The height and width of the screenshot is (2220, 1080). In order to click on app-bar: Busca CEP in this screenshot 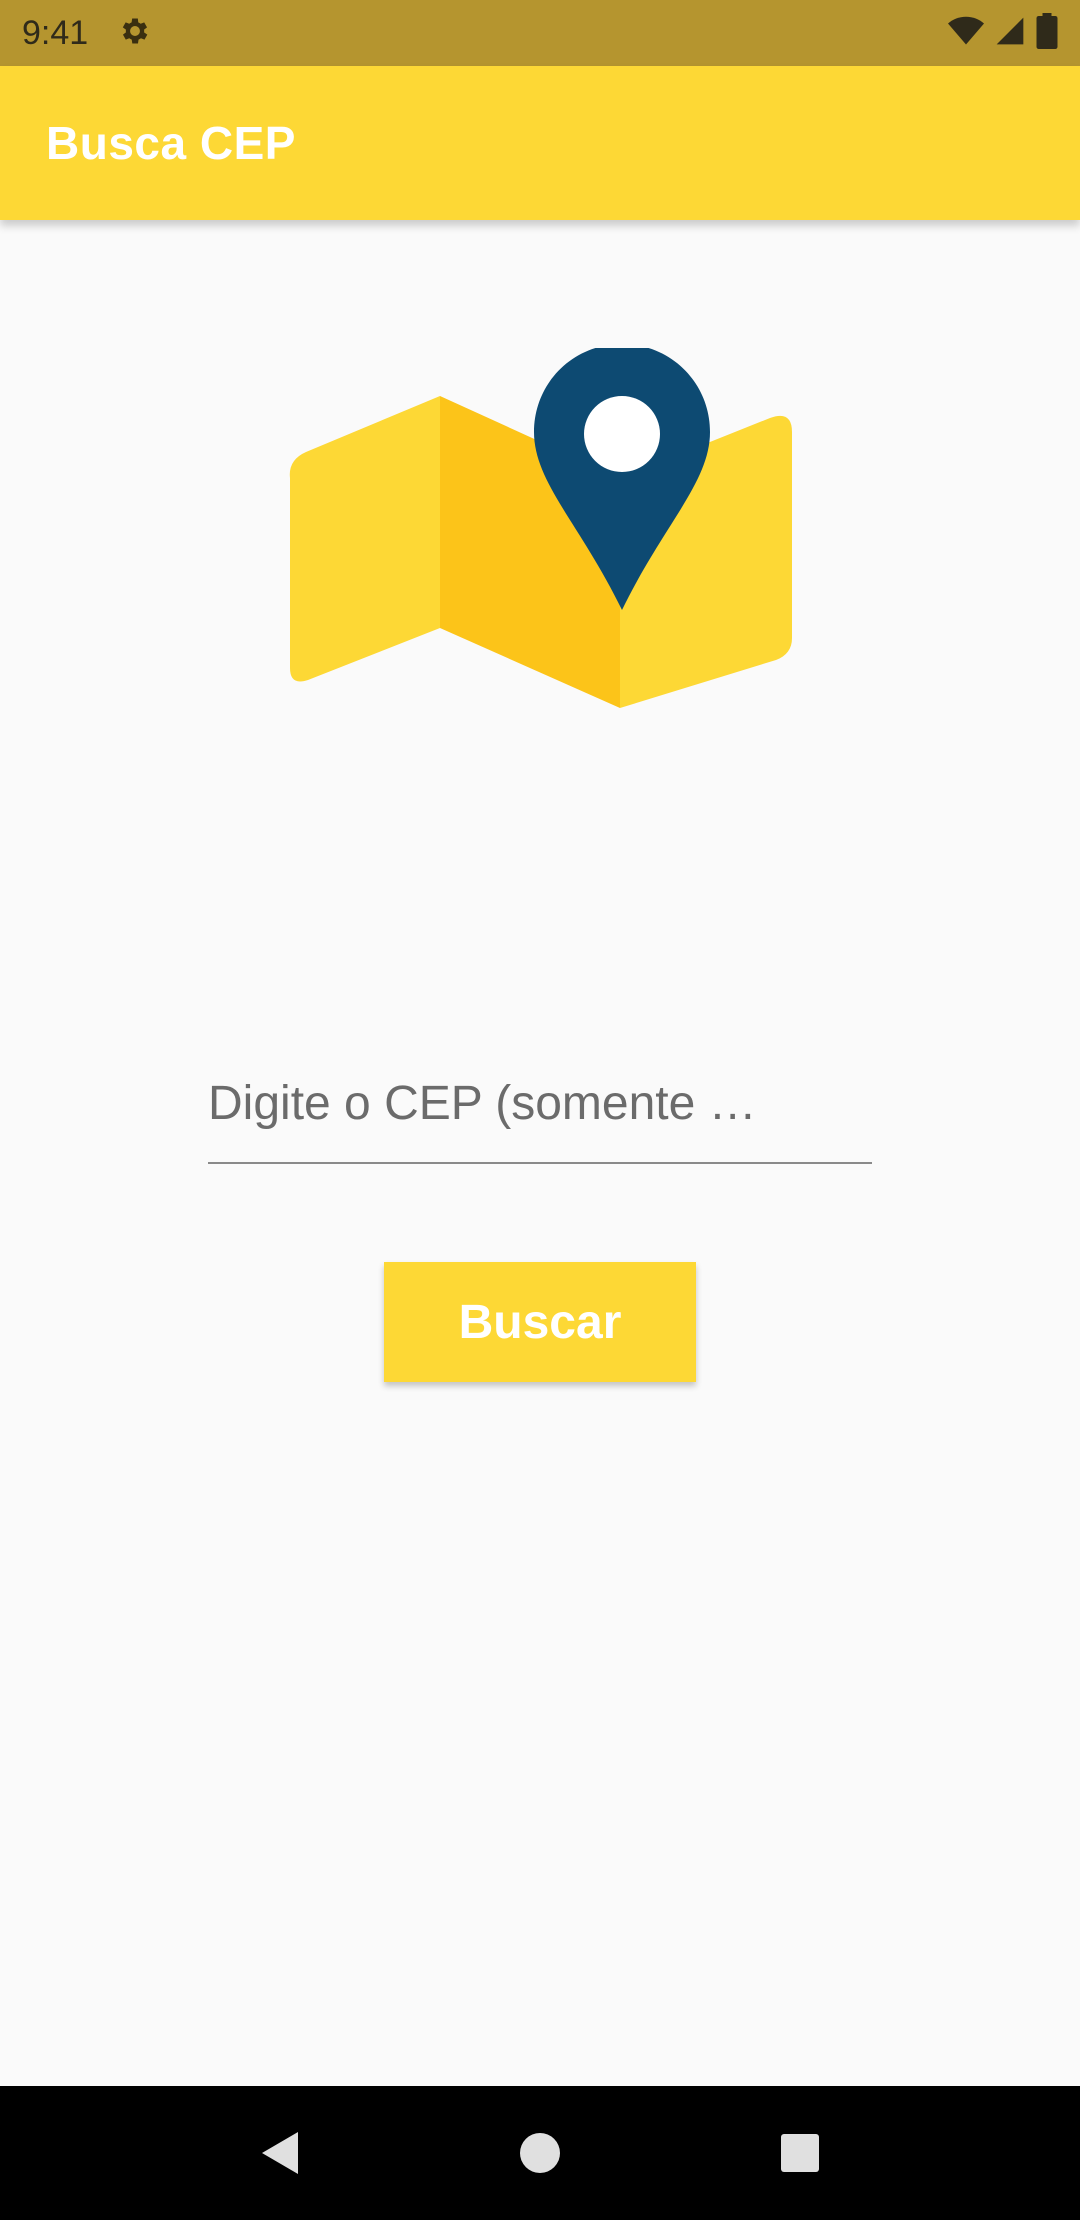, I will do `click(540, 143)`.